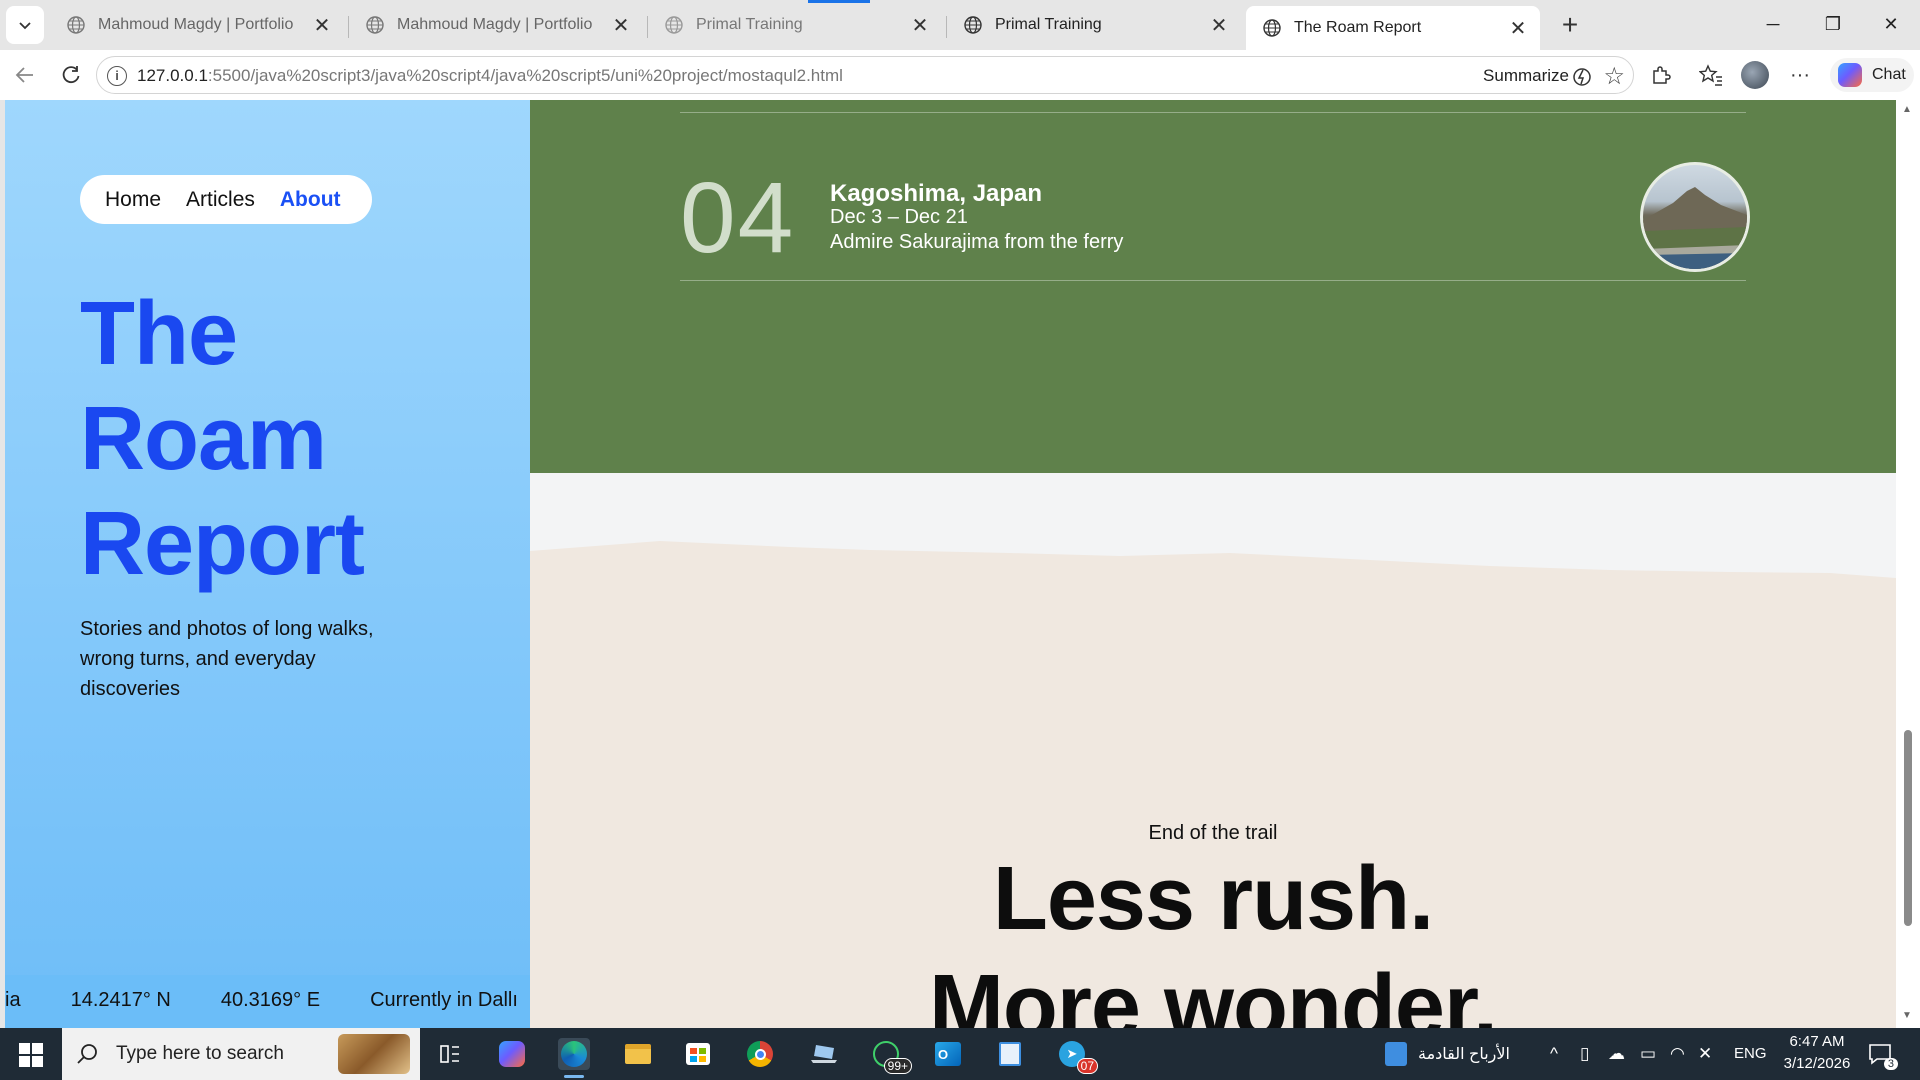  Describe the element at coordinates (1891, 24) in the screenshot. I see `close-window-button: ✕` at that location.